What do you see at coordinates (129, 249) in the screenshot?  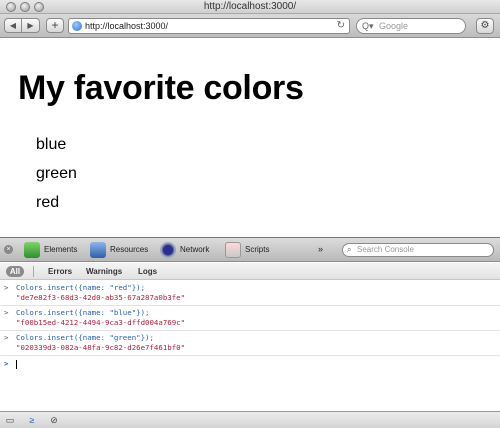 I see `tab-resources-label: Resources` at bounding box center [129, 249].